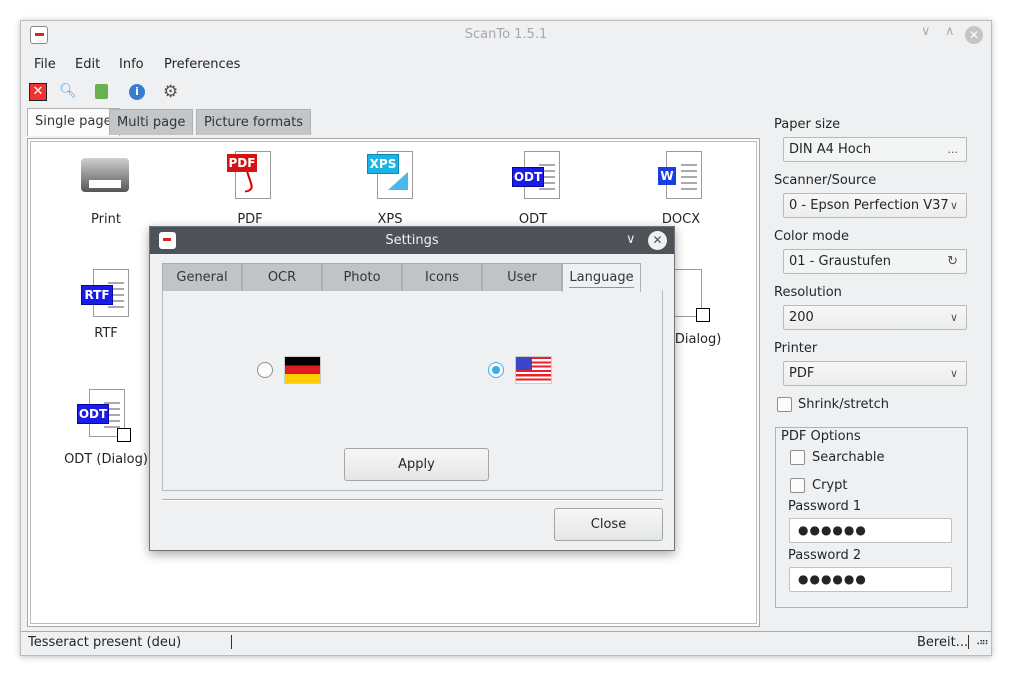 This screenshot has height=676, width=1012. Describe the element at coordinates (808, 292) in the screenshot. I see `resolution-label: Resolution` at that location.